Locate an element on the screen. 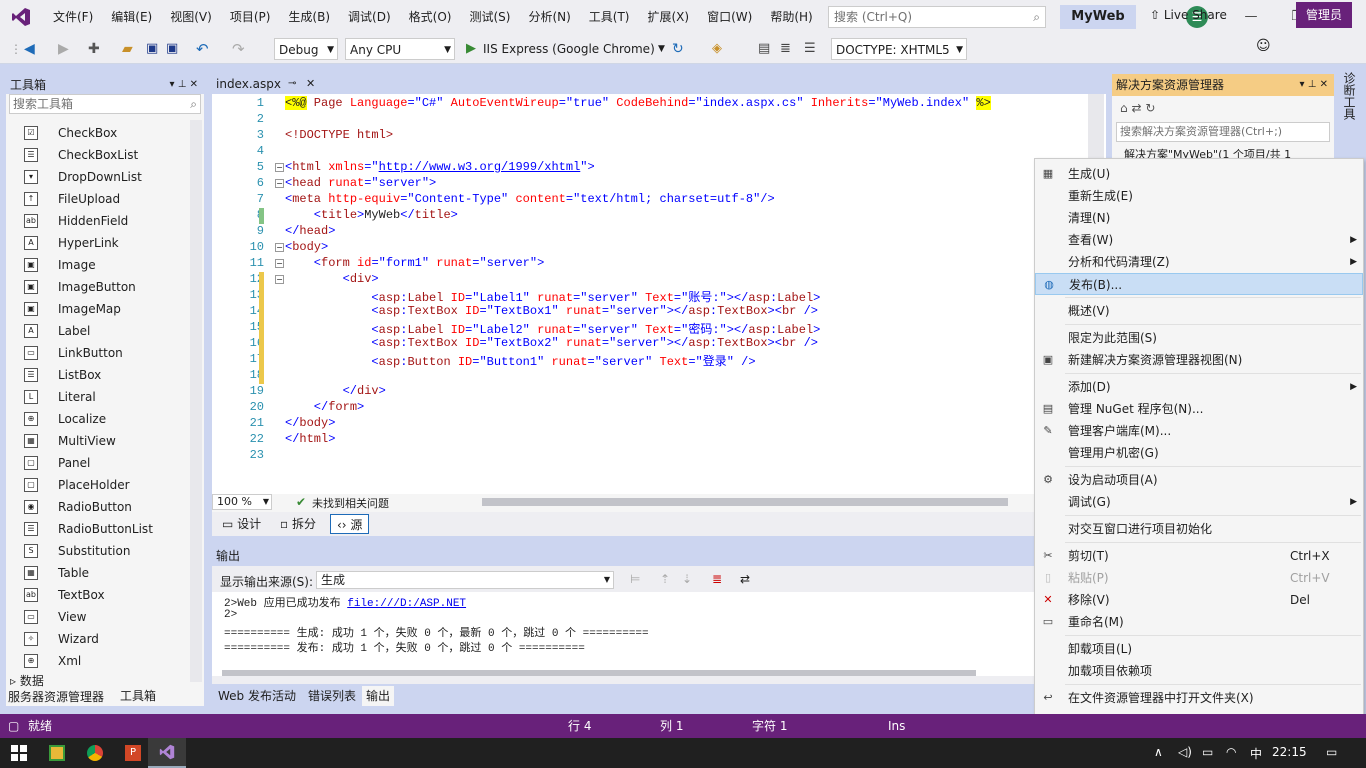 Image resolution: width=1366 pixels, height=768 pixels. tab-toolbox: 工具箱 is located at coordinates (138, 696).